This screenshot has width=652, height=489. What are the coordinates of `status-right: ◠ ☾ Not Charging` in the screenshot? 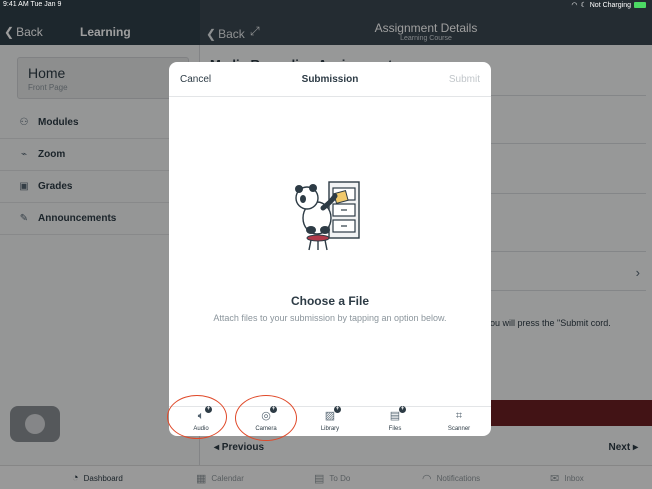 It's located at (608, 5).